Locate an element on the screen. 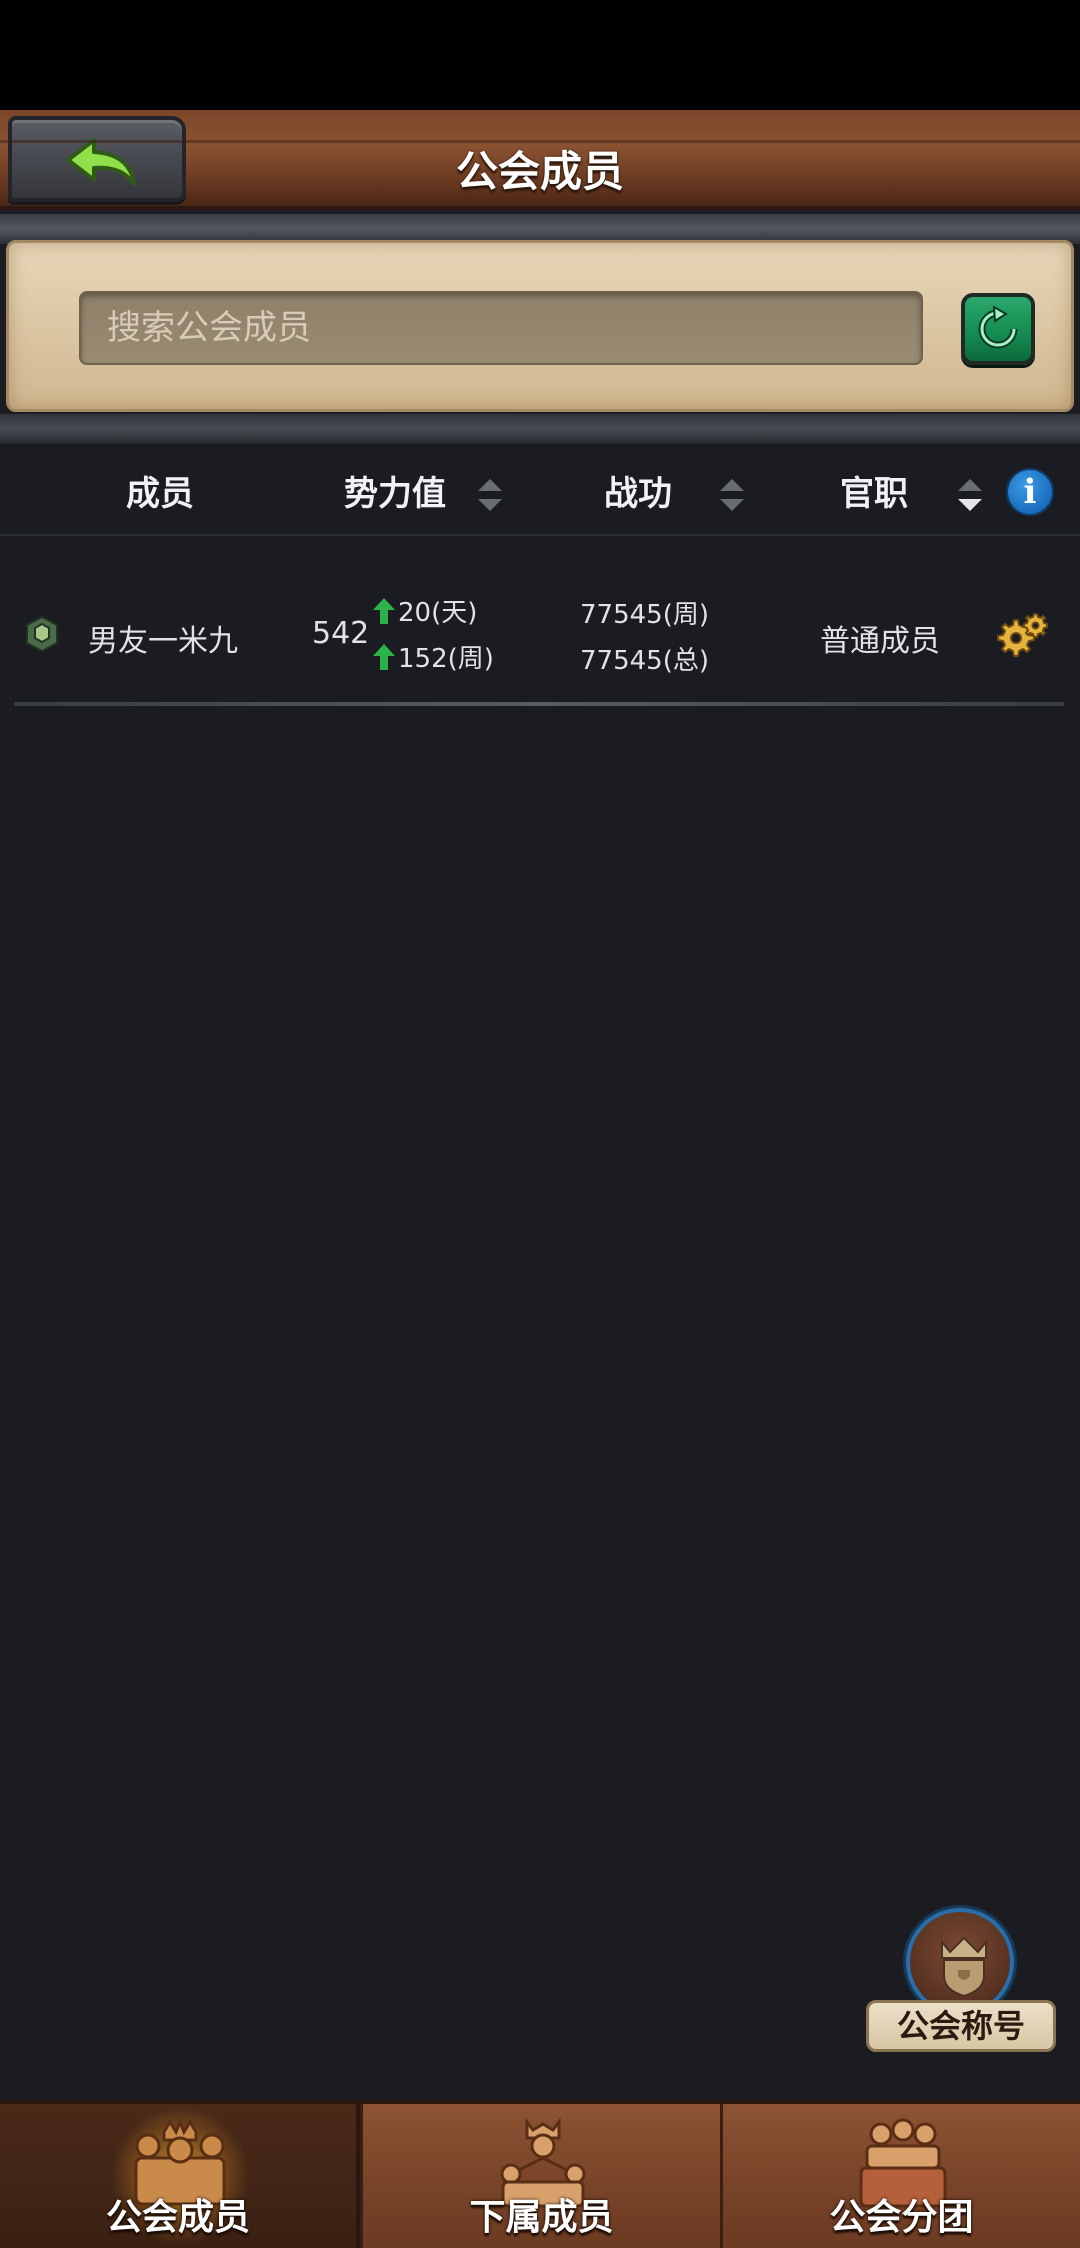 This screenshot has height=2248, width=1080. refresh-icon is located at coordinates (998, 327).